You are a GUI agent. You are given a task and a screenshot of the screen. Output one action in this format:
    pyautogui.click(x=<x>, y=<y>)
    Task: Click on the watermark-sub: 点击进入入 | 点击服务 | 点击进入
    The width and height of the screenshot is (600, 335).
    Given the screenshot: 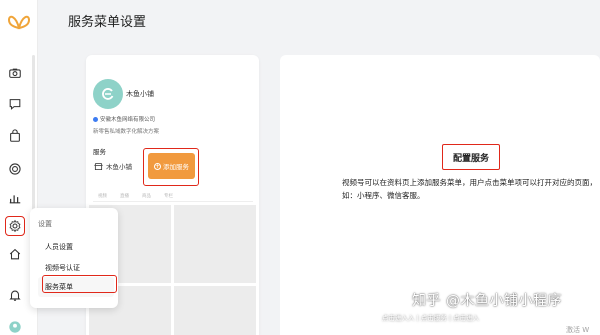 What is the action you would take?
    pyautogui.click(x=431, y=318)
    